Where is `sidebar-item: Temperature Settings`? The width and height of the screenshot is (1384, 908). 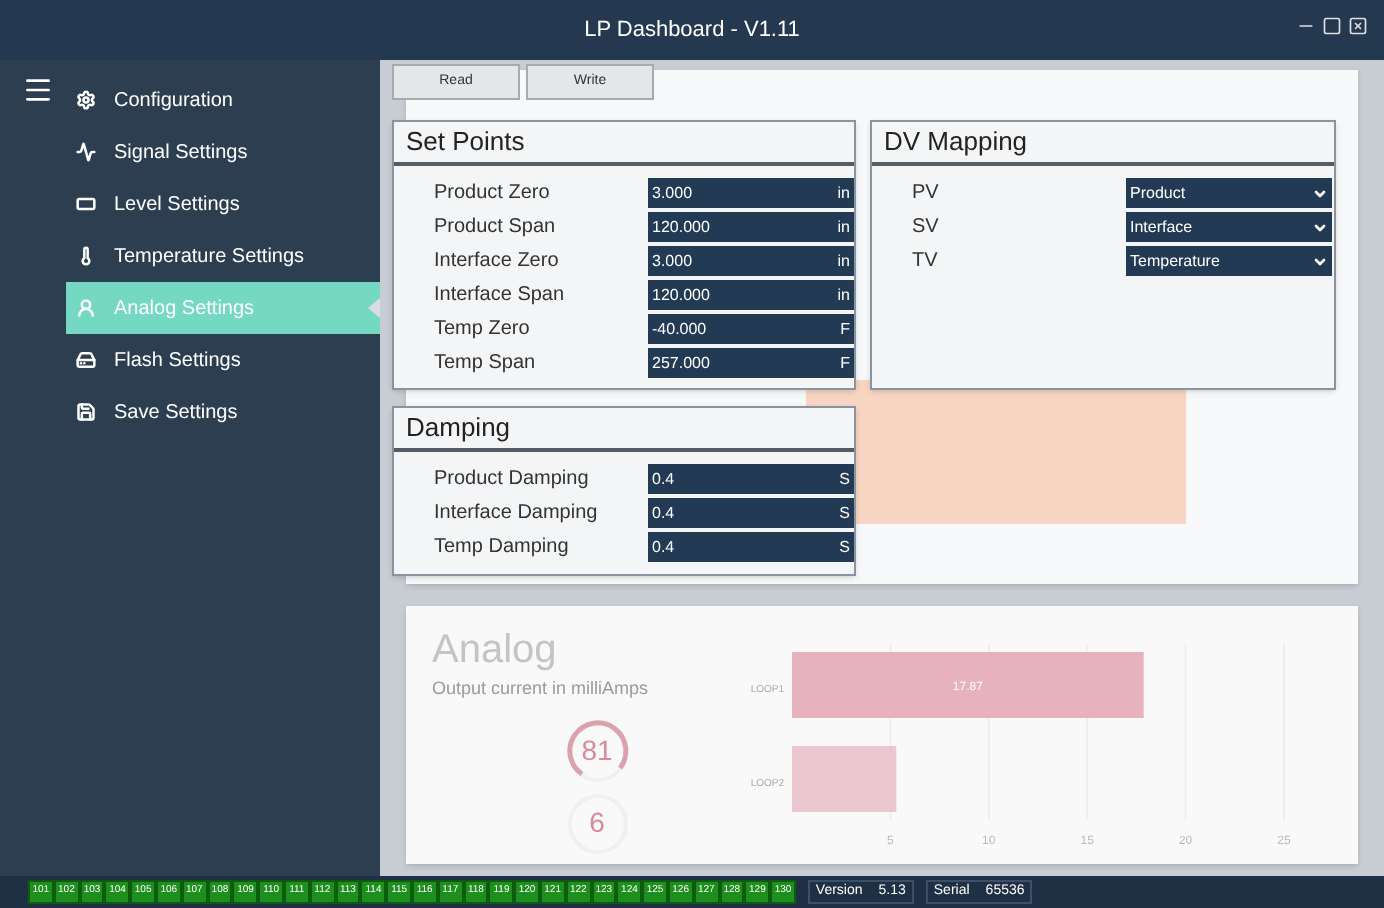
sidebar-item: Temperature Settings is located at coordinates (223, 256).